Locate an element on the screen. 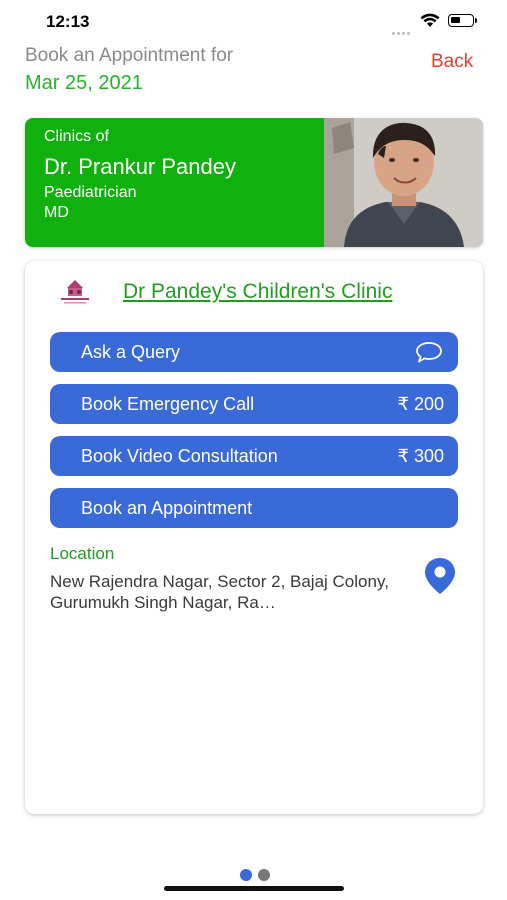 The width and height of the screenshot is (507, 900). status-time: 12:13 is located at coordinates (68, 21).